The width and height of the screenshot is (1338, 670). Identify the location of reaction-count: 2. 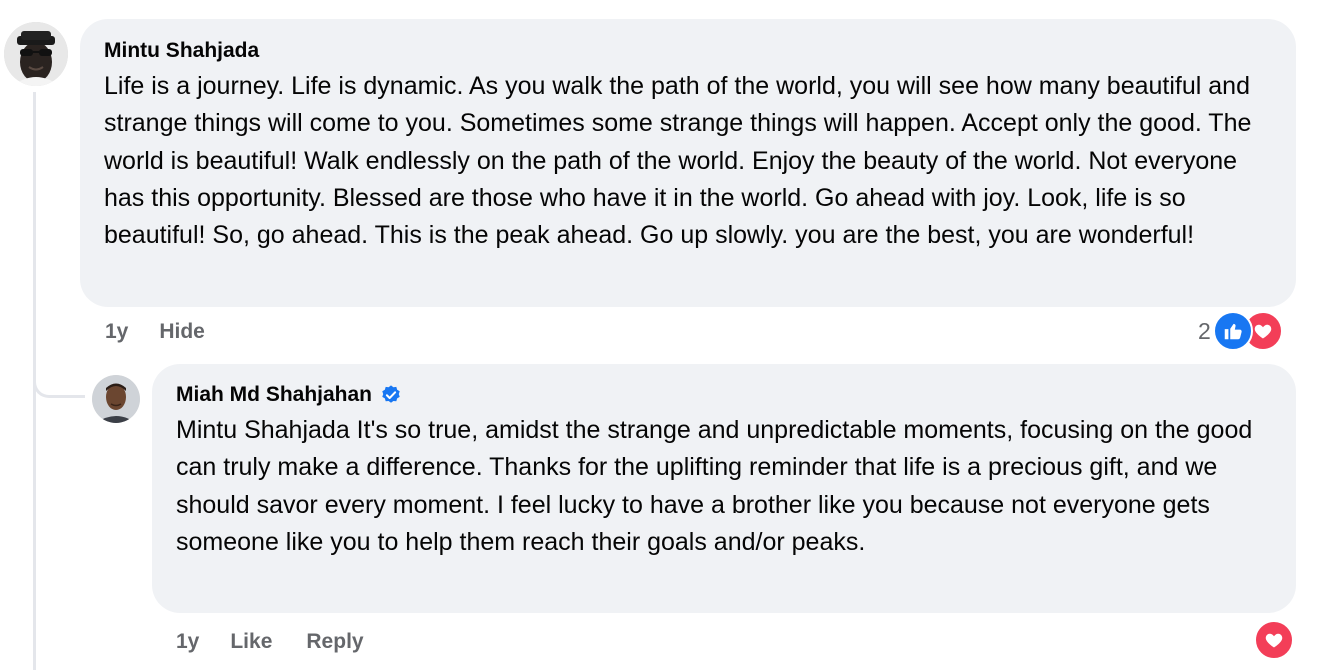
(1204, 330).